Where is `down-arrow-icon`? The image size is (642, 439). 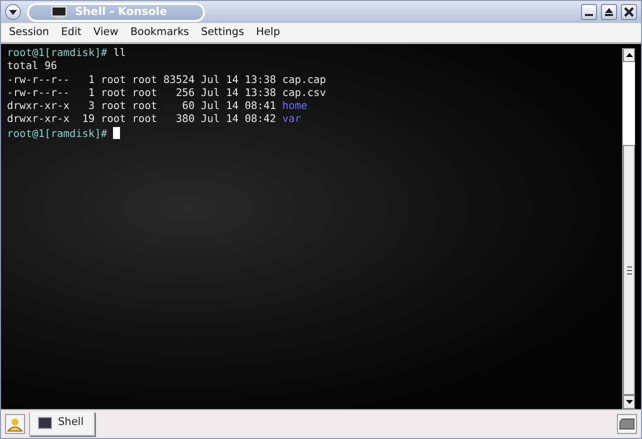
down-arrow-icon is located at coordinates (629, 402).